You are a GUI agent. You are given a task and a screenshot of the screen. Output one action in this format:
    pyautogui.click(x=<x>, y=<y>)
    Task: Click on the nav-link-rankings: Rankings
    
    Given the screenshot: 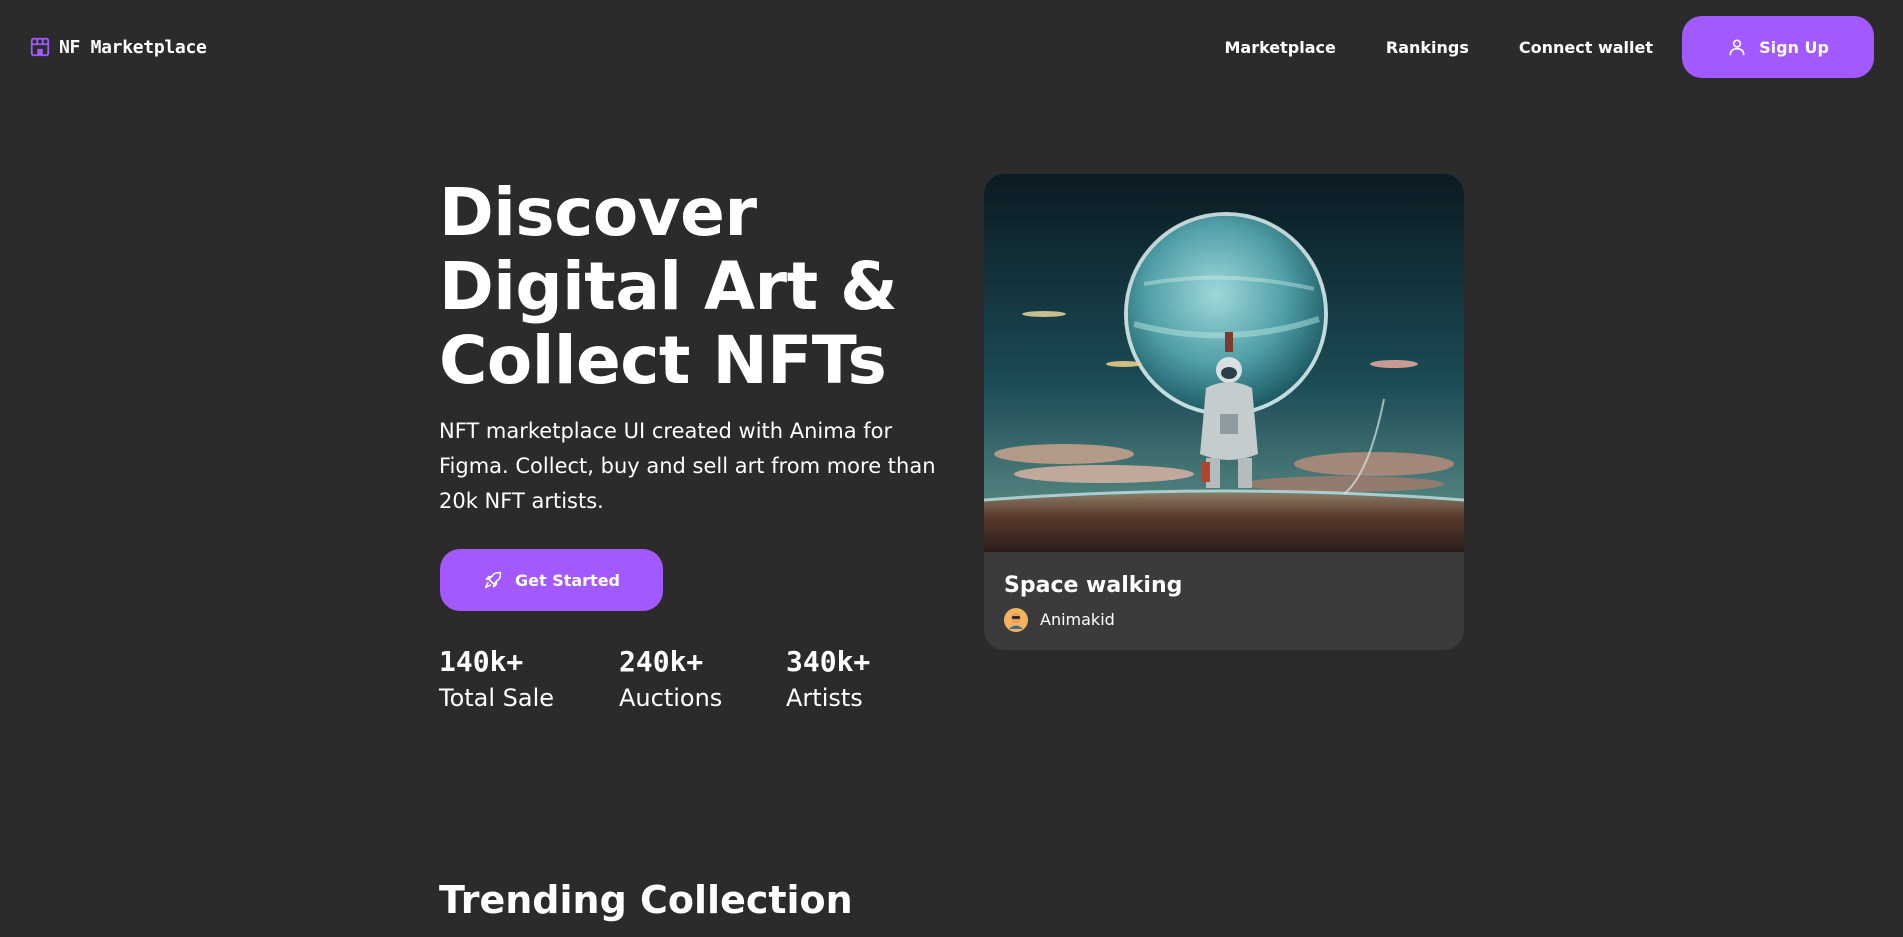 What is the action you would take?
    pyautogui.click(x=1427, y=47)
    